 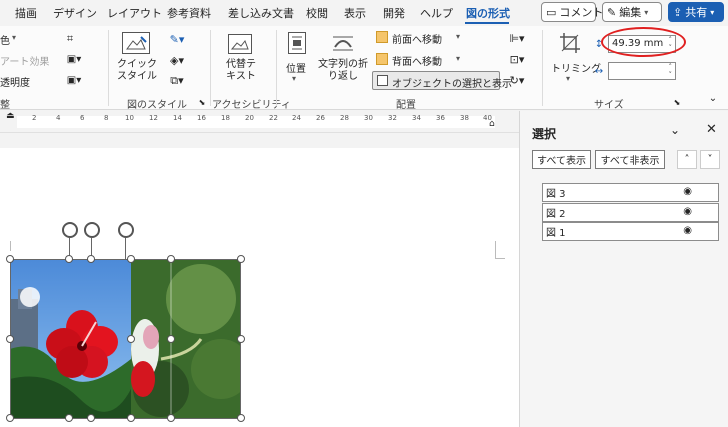 What do you see at coordinates (34, 118) in the screenshot?
I see `ruler-tick-label: 2` at bounding box center [34, 118].